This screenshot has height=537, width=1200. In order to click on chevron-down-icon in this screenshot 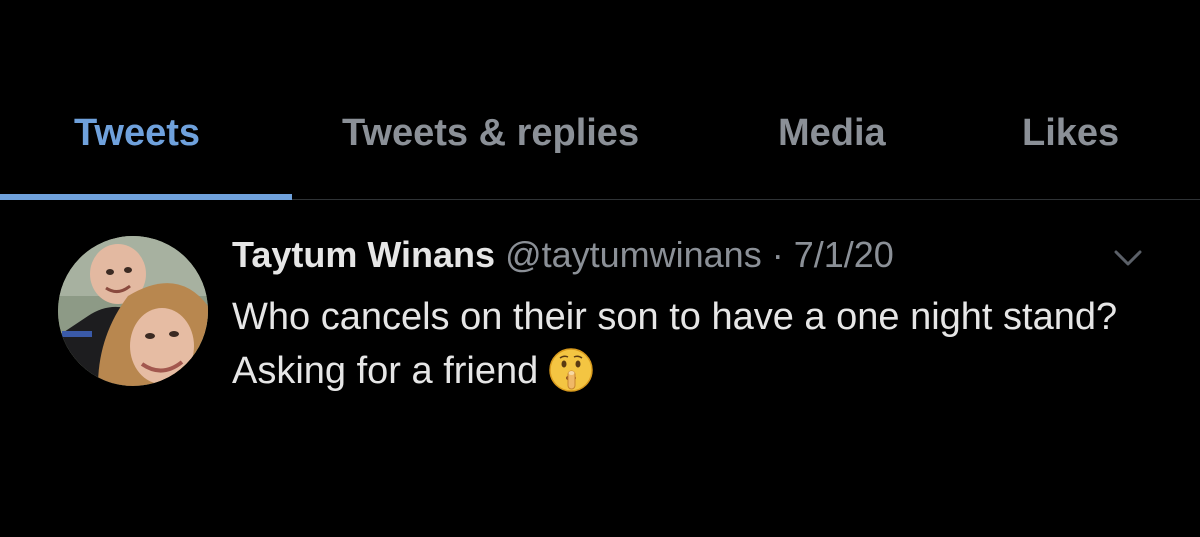, I will do `click(1128, 258)`.